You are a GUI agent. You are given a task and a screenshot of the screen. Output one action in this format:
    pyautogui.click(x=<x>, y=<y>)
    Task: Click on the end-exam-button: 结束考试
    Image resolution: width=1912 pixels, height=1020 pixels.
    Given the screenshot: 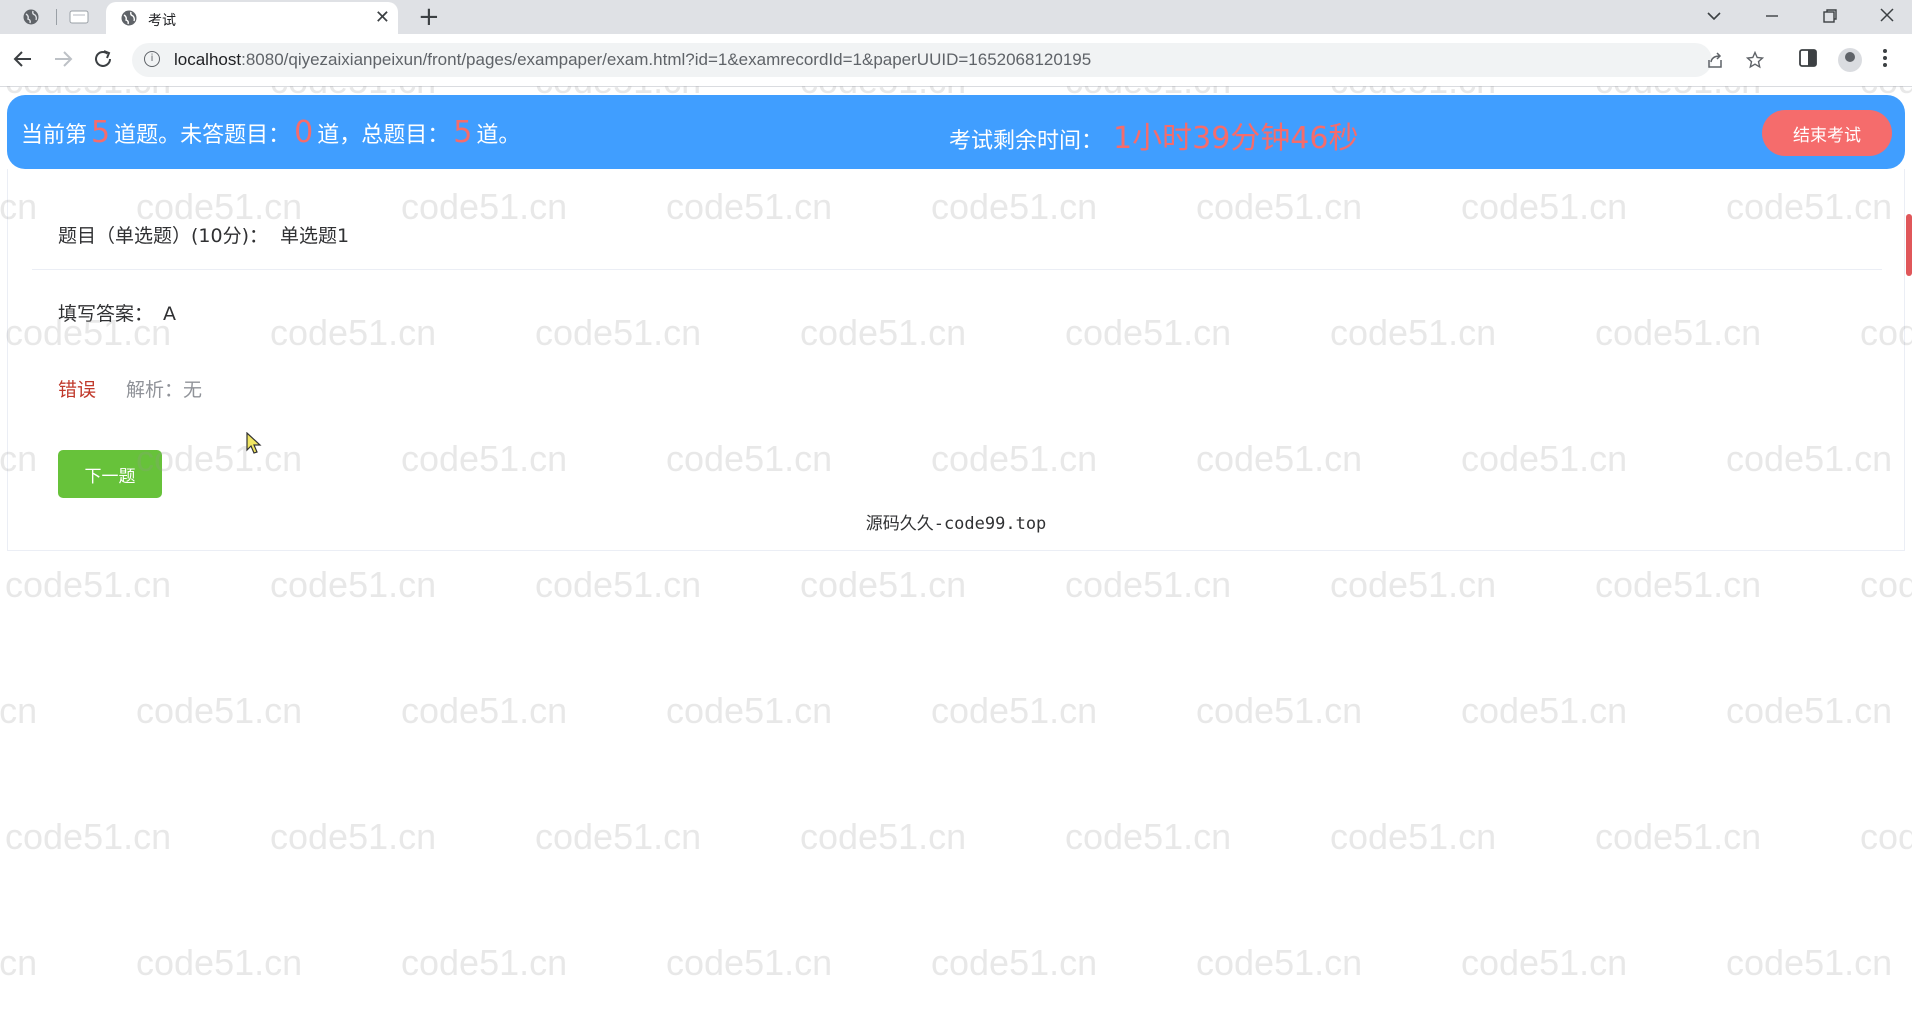 What is the action you would take?
    pyautogui.click(x=1827, y=133)
    